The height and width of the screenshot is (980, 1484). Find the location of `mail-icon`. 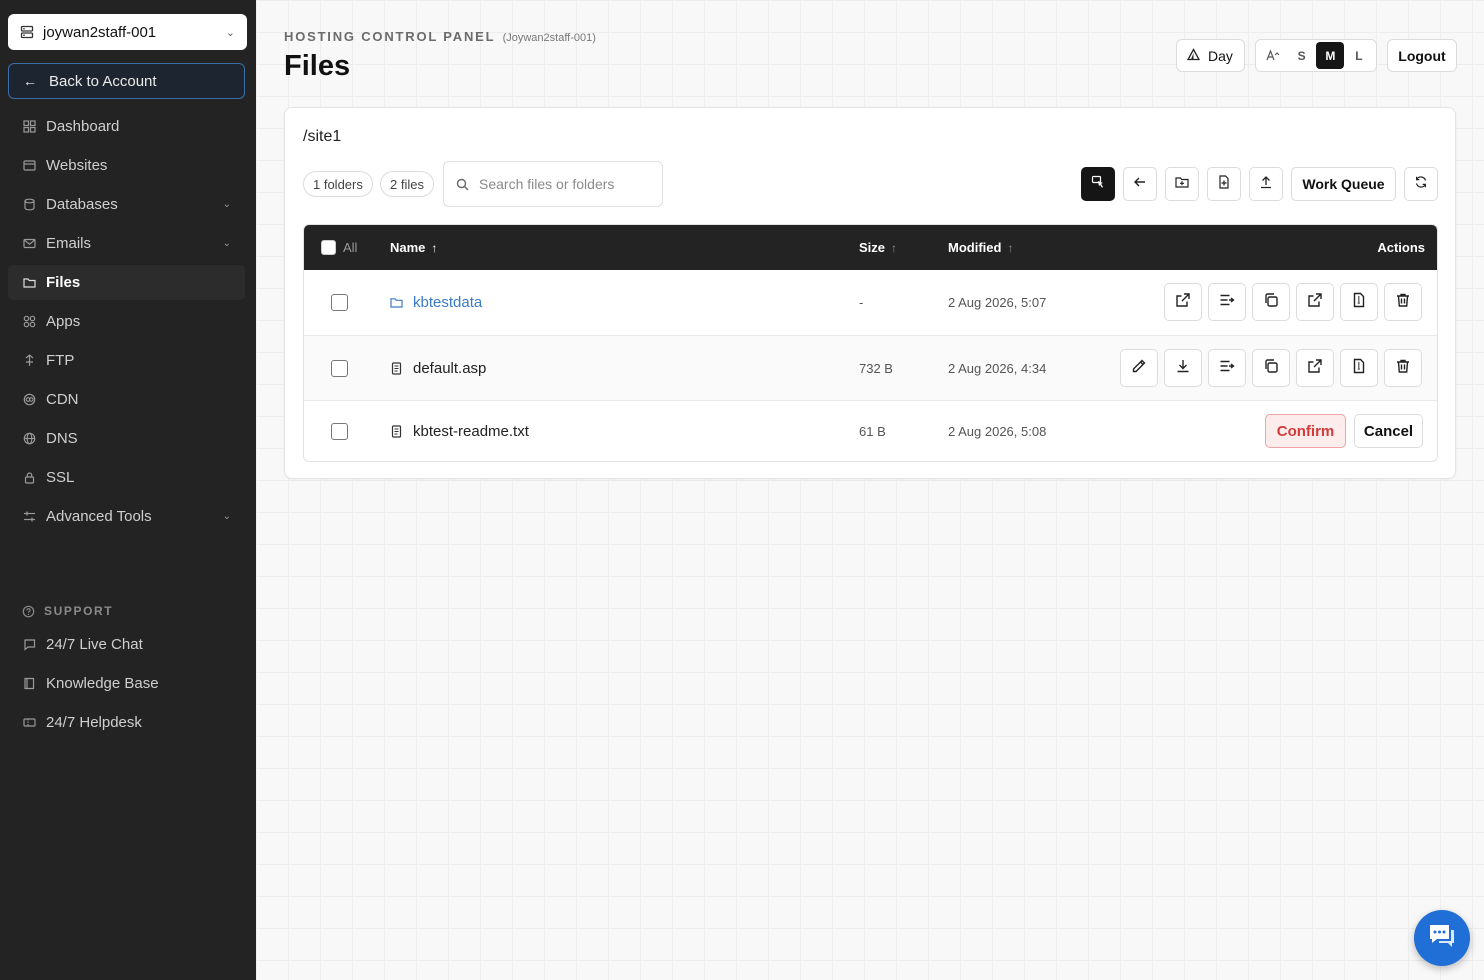

mail-icon is located at coordinates (29, 244).